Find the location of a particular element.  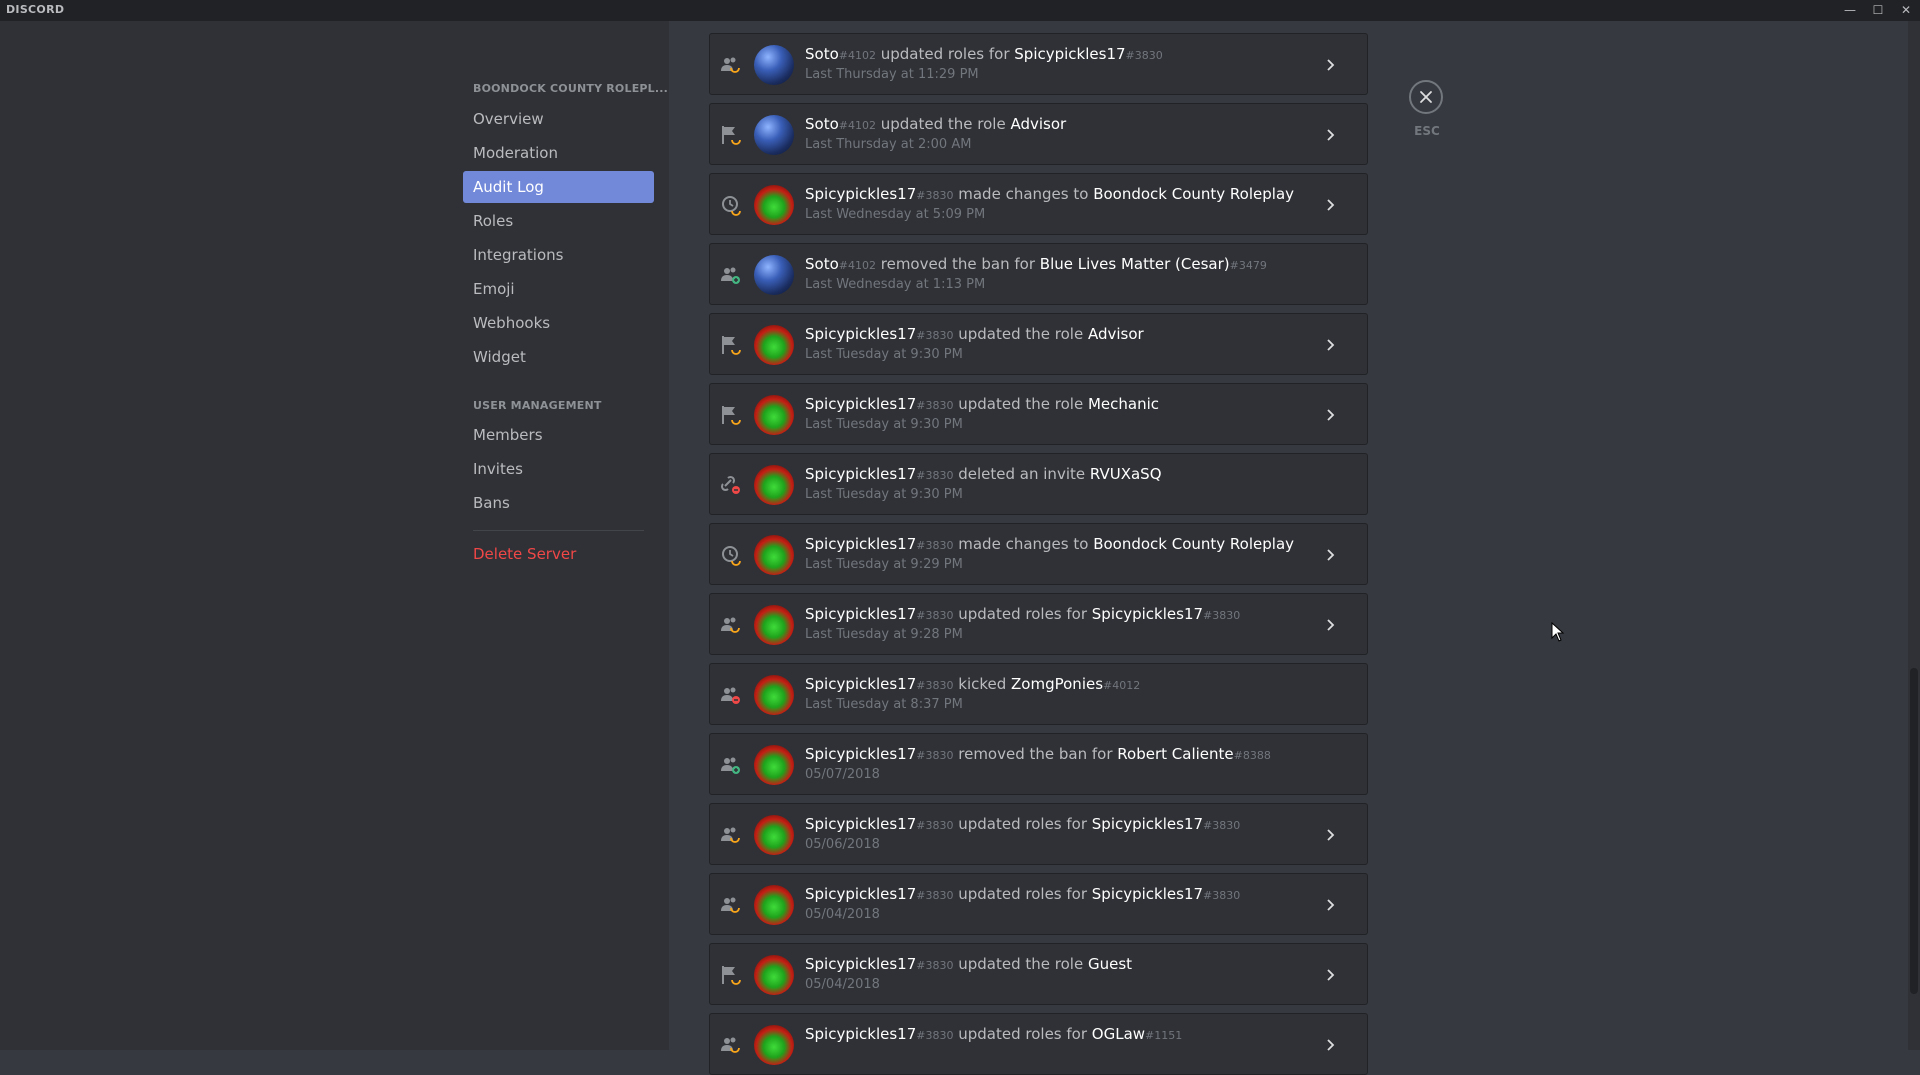

action-text: kicked is located at coordinates (982, 684).